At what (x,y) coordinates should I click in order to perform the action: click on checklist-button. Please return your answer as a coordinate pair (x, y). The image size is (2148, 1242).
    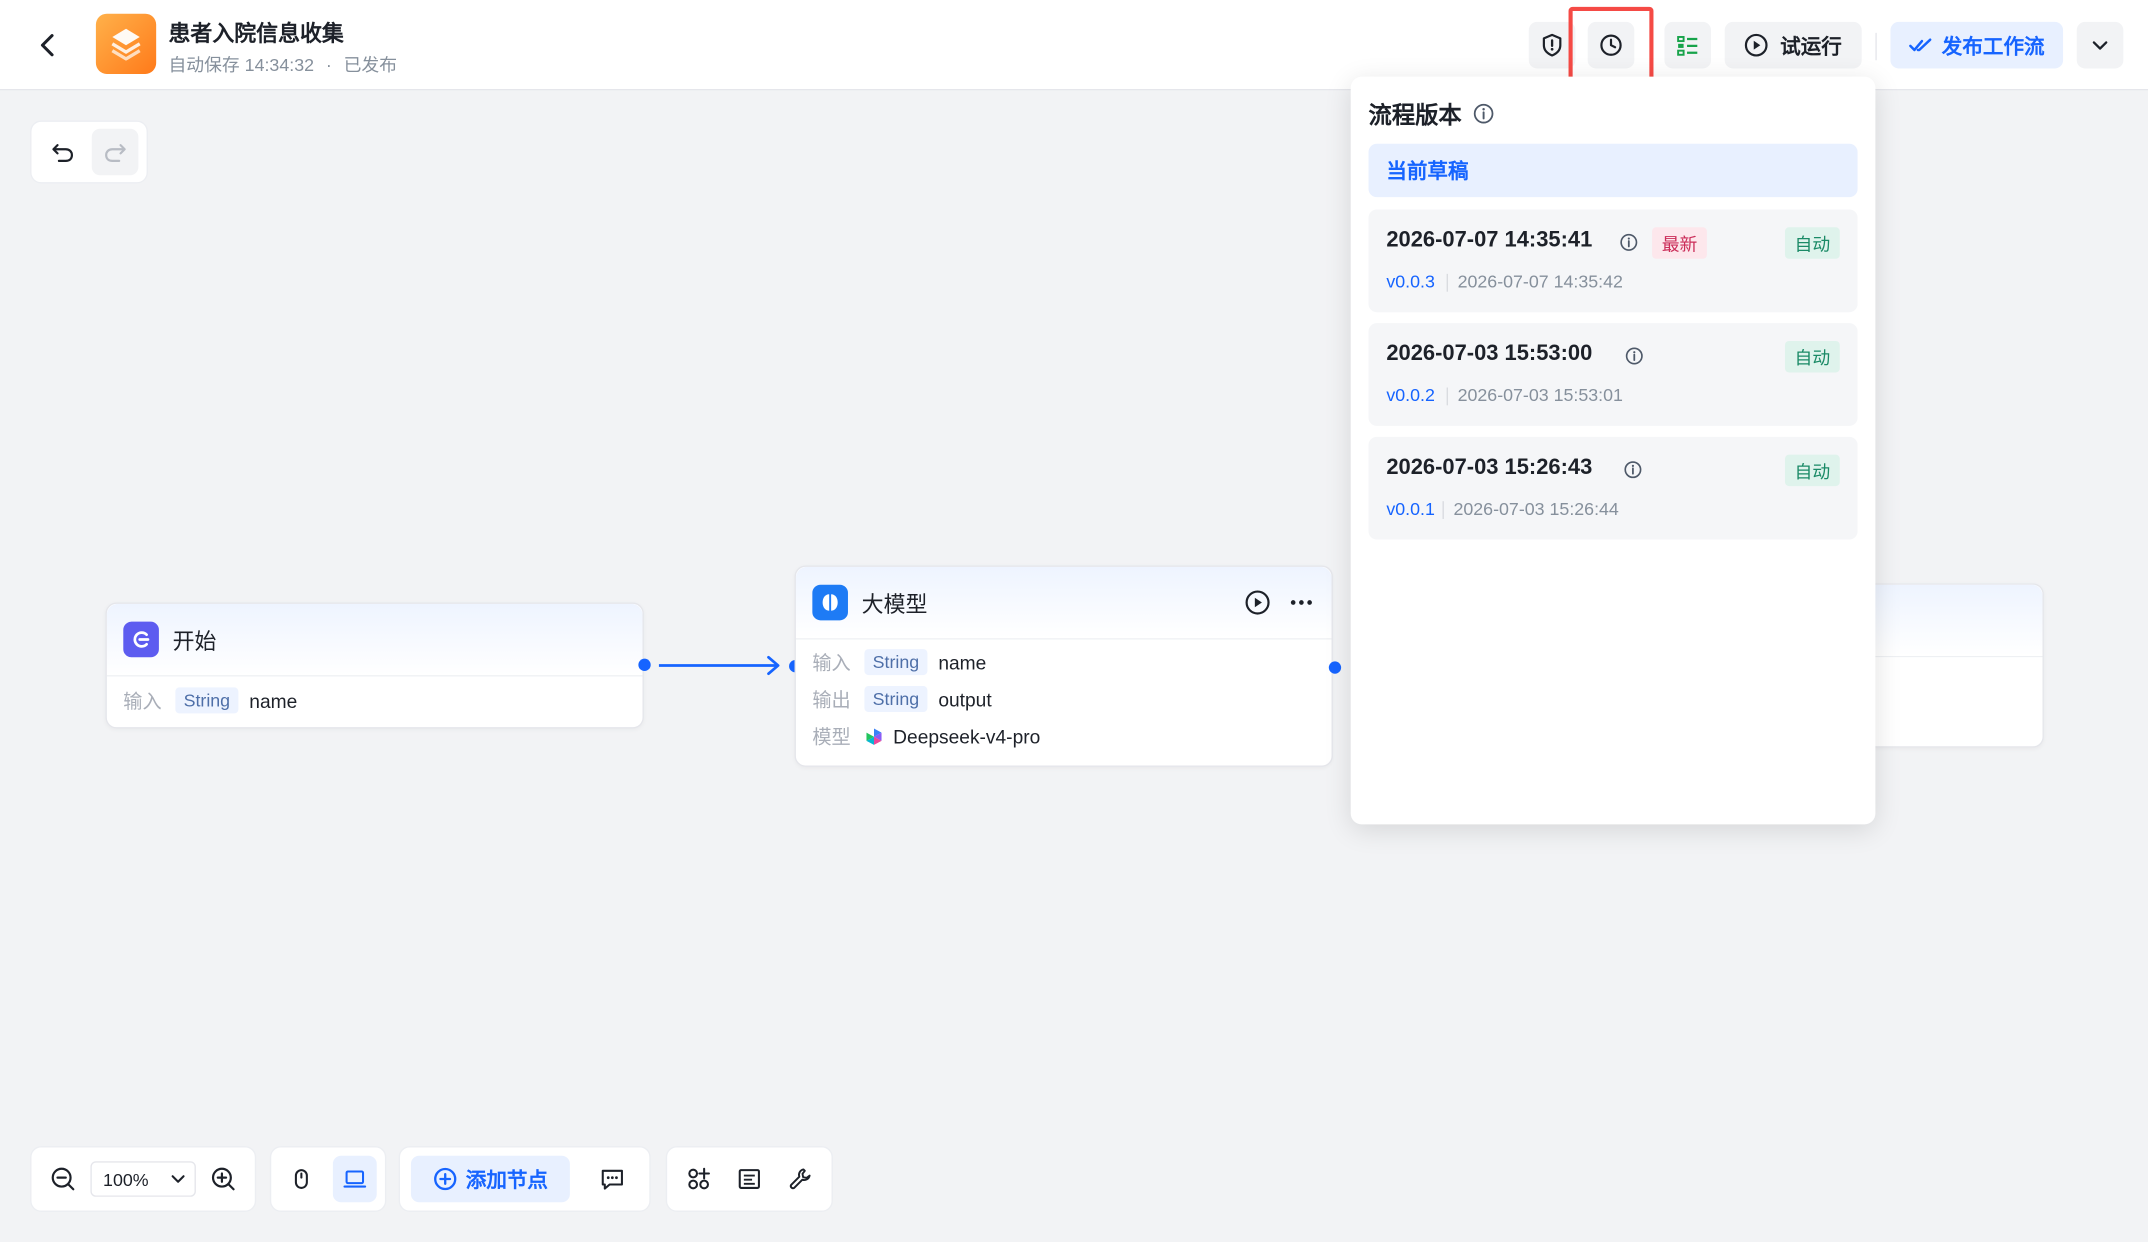
    Looking at the image, I should click on (1688, 45).